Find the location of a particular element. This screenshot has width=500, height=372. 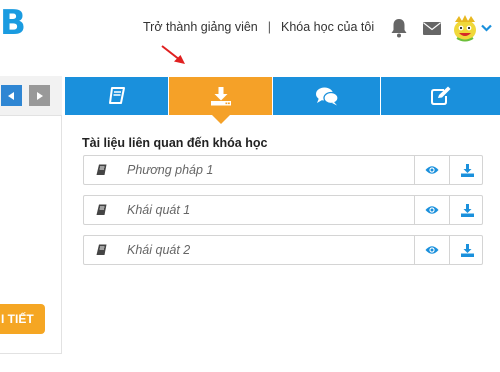

documents-title: Tài liệu liên quan đến khóa học is located at coordinates (175, 143).